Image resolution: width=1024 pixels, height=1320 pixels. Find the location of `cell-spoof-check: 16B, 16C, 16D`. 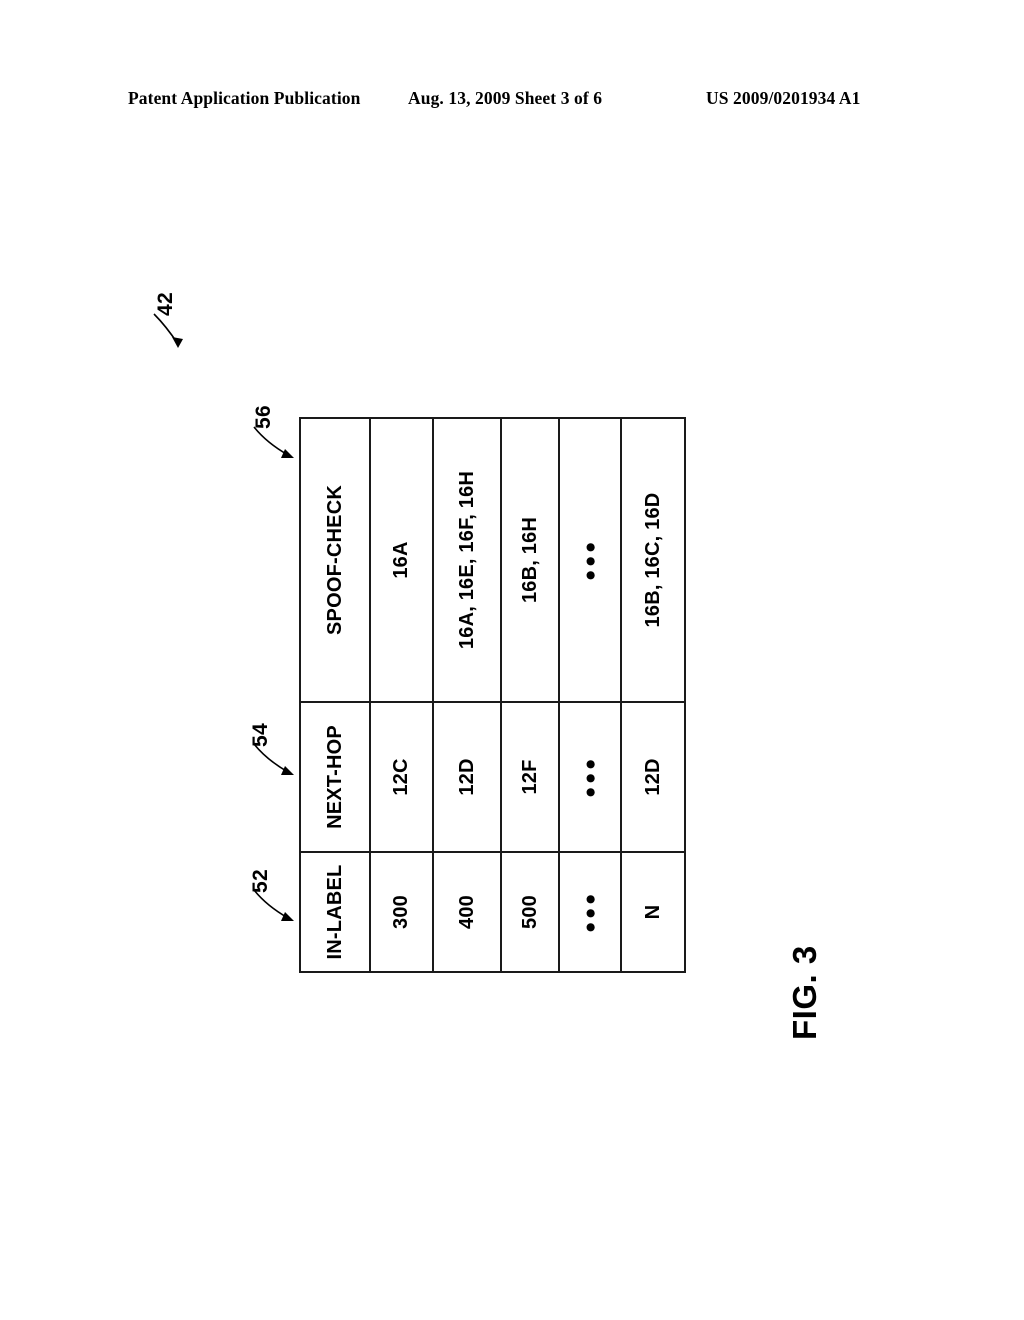

cell-spoof-check: 16B, 16C, 16D is located at coordinates (653, 560).